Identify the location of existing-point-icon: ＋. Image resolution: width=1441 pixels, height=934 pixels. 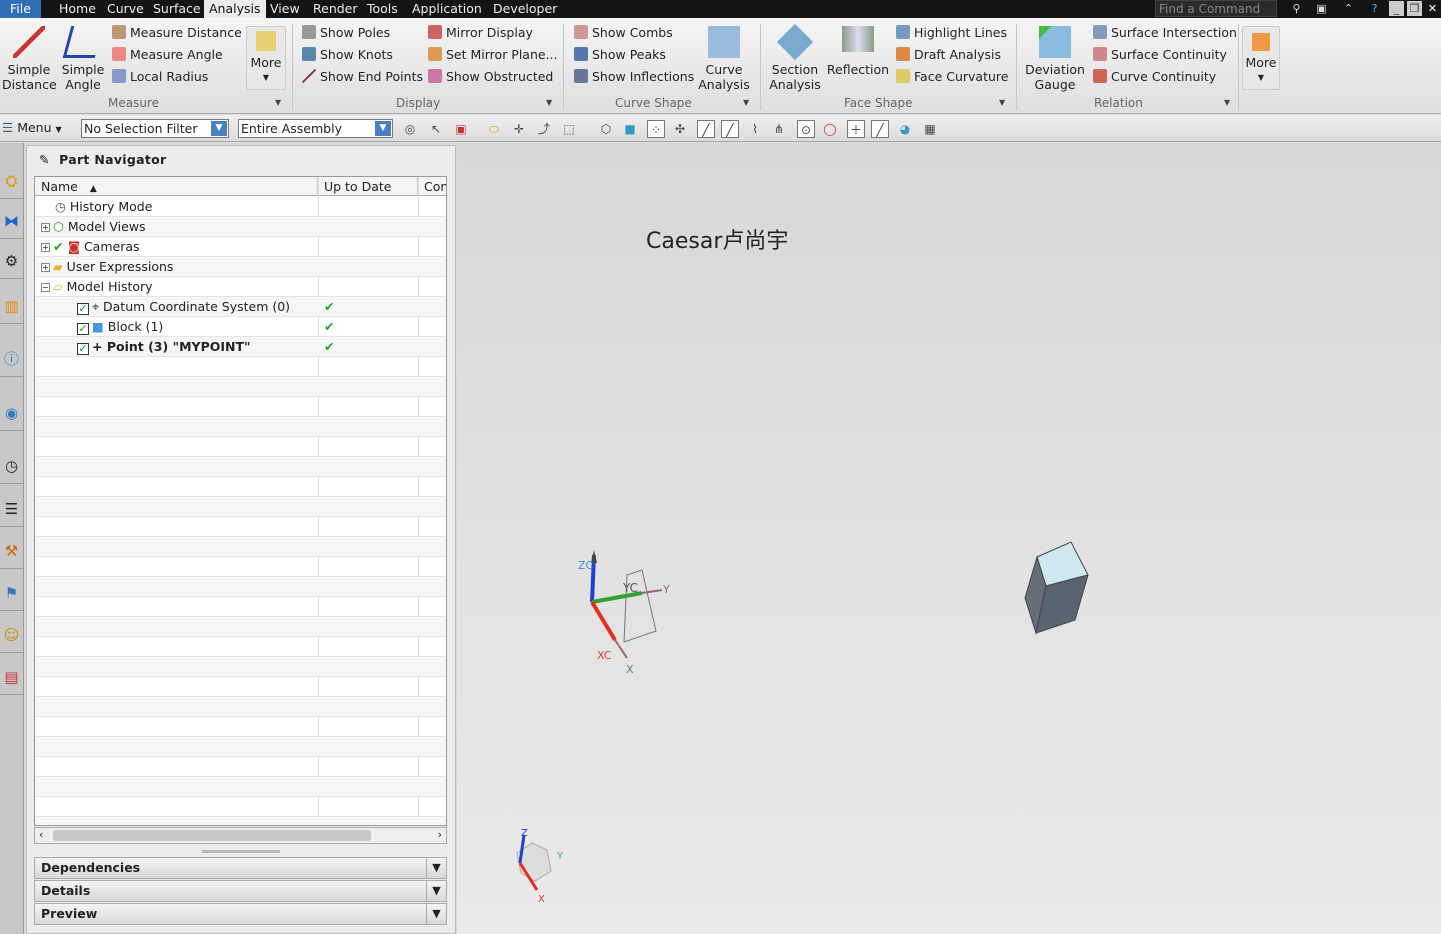
(856, 129).